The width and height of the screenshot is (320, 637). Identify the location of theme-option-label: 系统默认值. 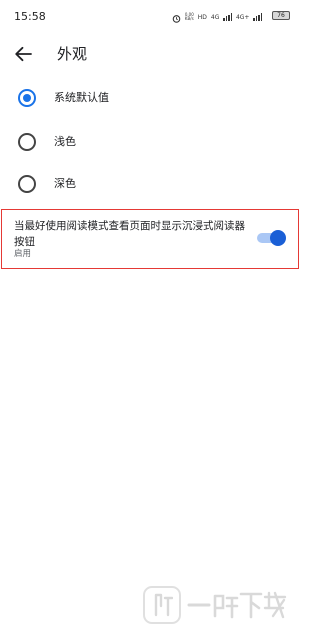
(81, 97).